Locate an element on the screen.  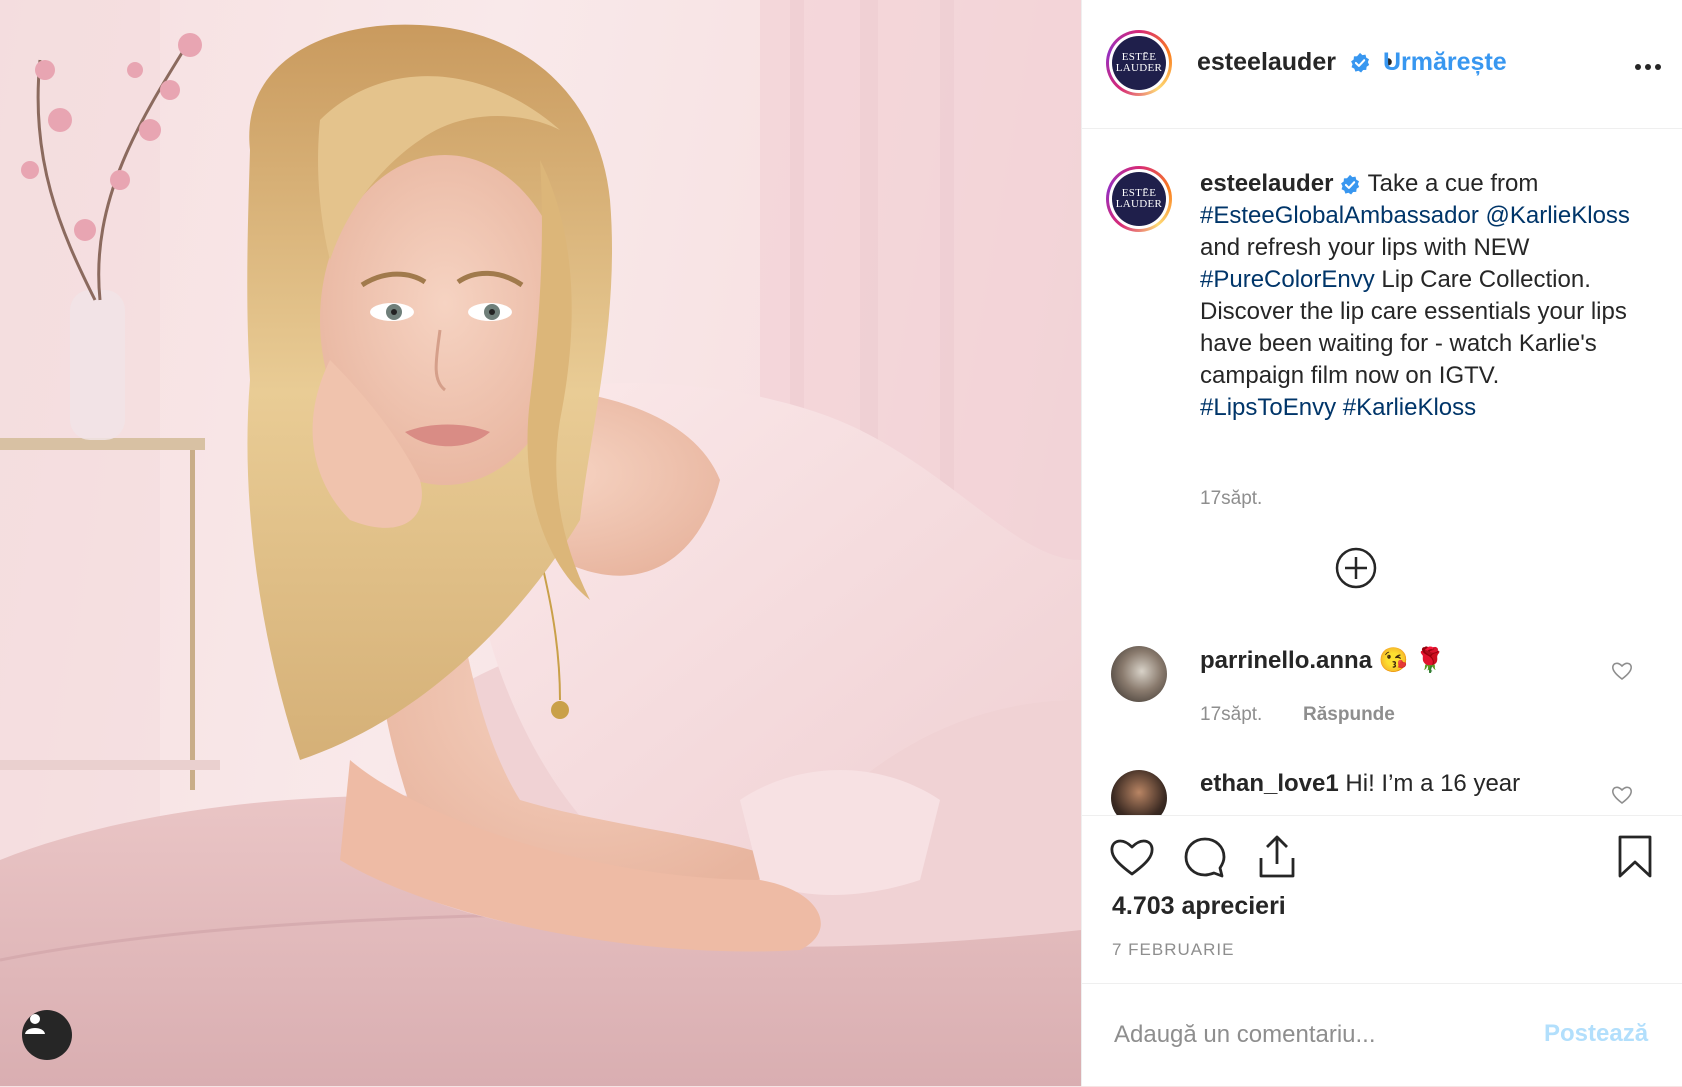
caption-text: Take a cue from is located at coordinates (1450, 183).